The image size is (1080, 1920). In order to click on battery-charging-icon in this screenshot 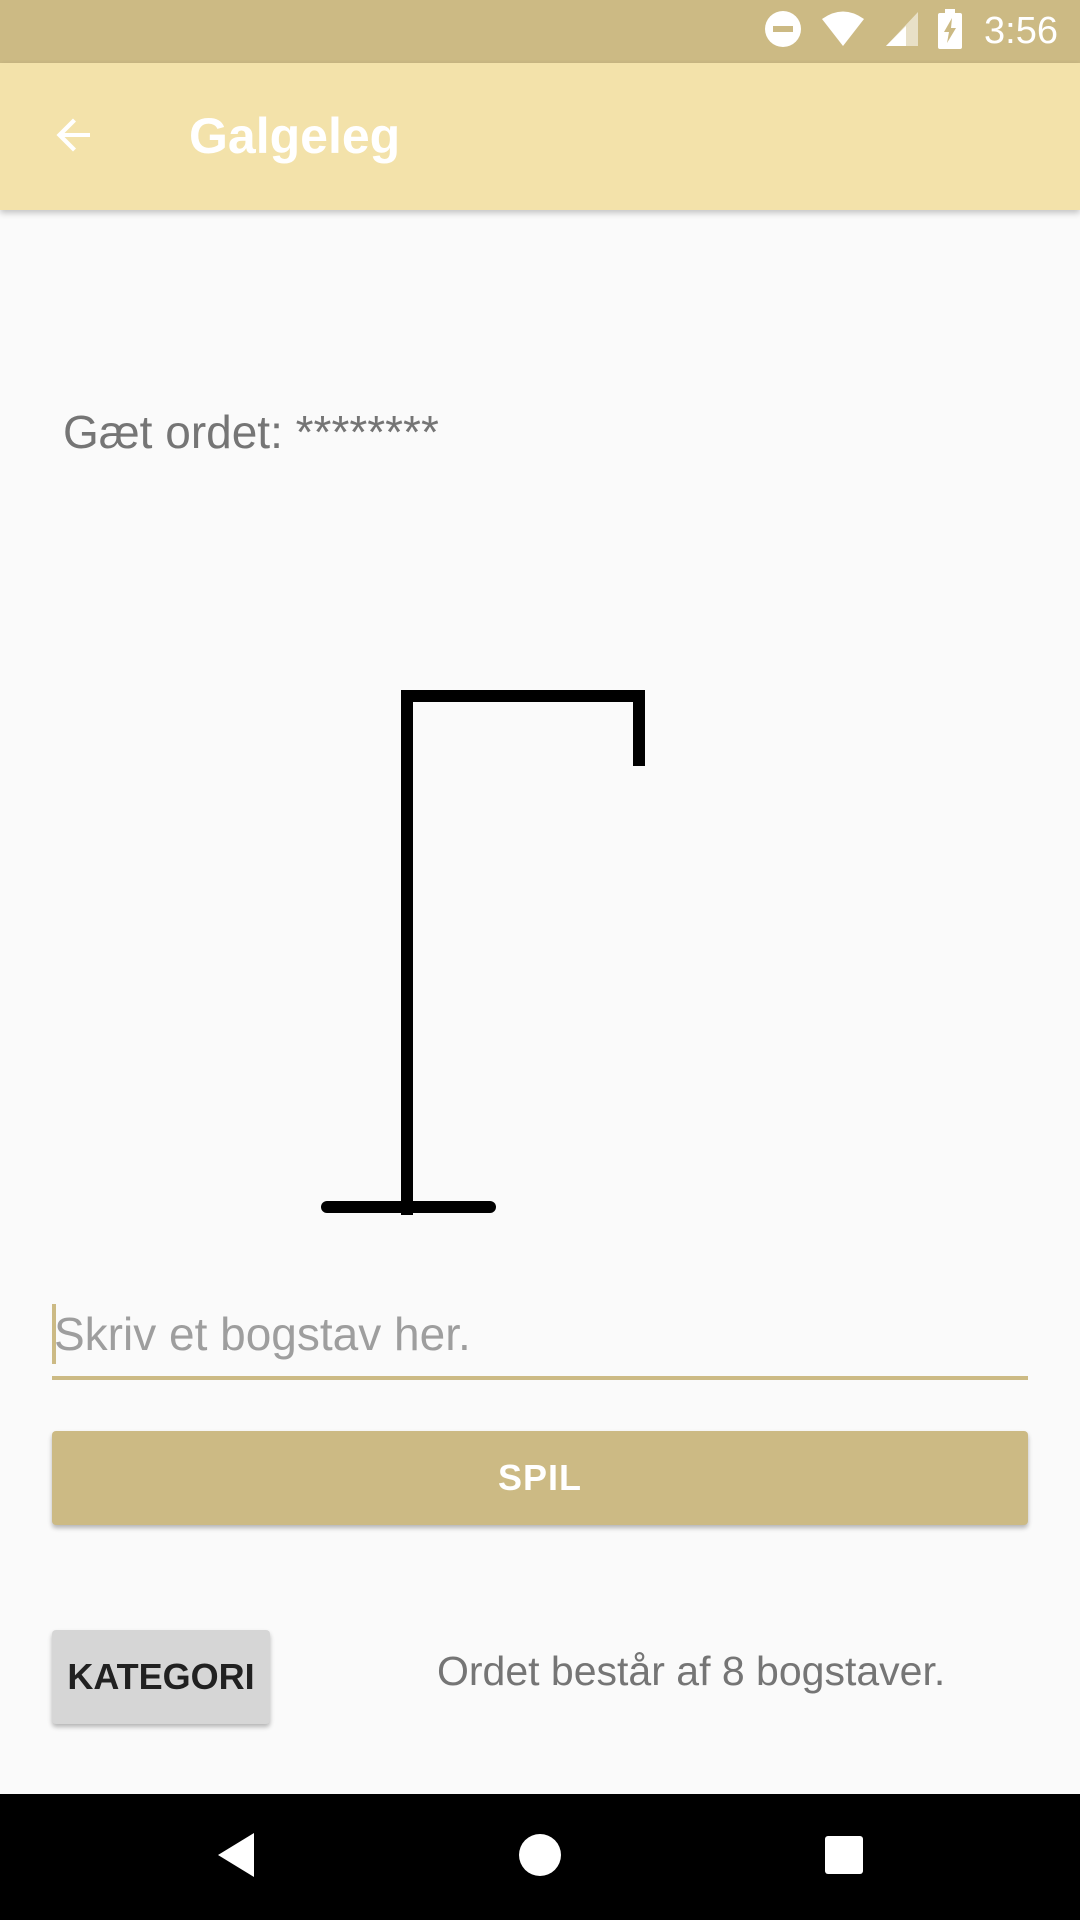, I will do `click(950, 31)`.